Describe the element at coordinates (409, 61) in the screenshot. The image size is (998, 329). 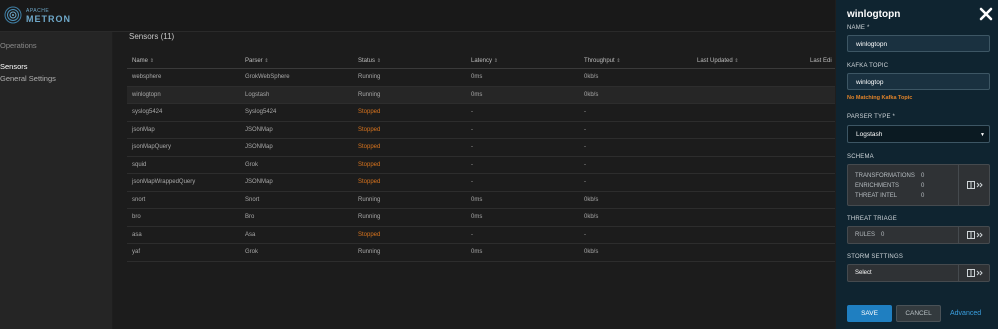
I see `column-header-status: Status ⇕` at that location.